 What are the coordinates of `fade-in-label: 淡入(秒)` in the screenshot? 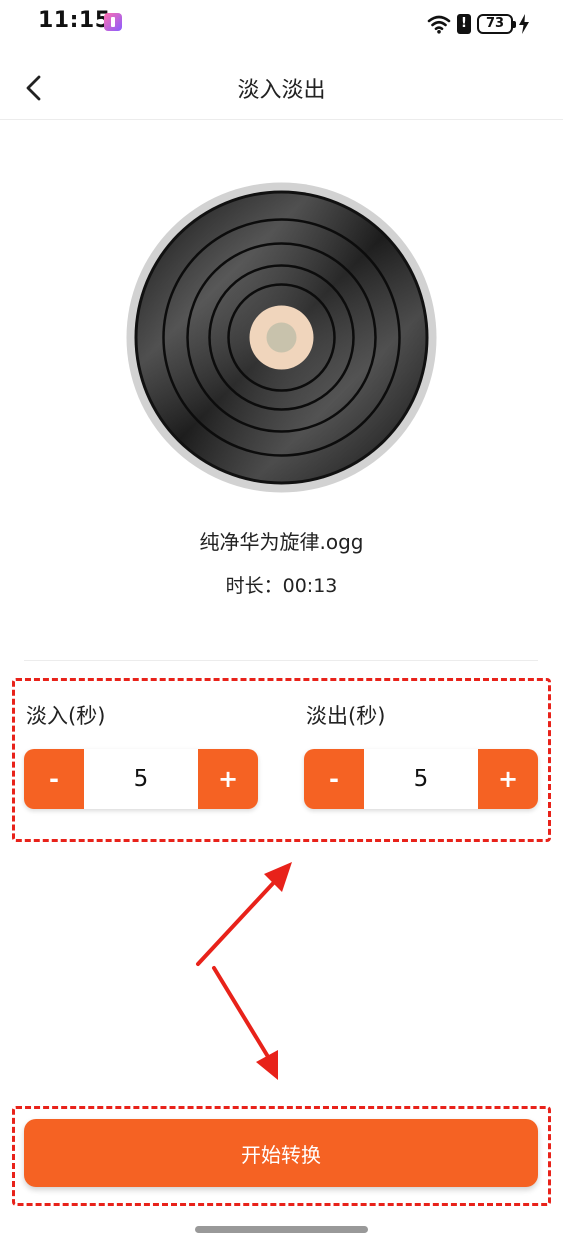 It's located at (66, 716).